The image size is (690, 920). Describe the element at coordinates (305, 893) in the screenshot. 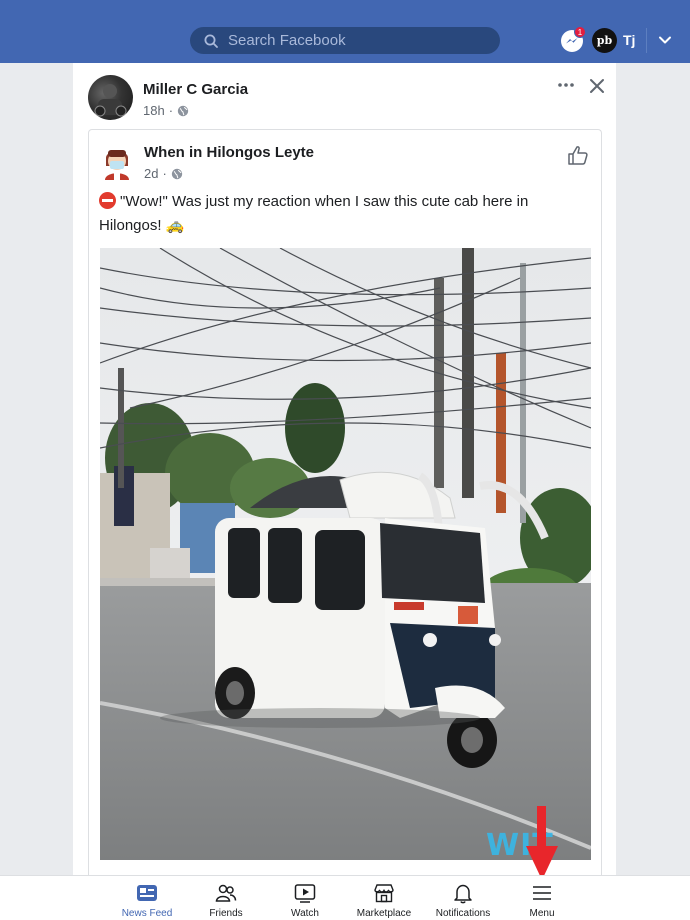

I see `watch-icon` at that location.